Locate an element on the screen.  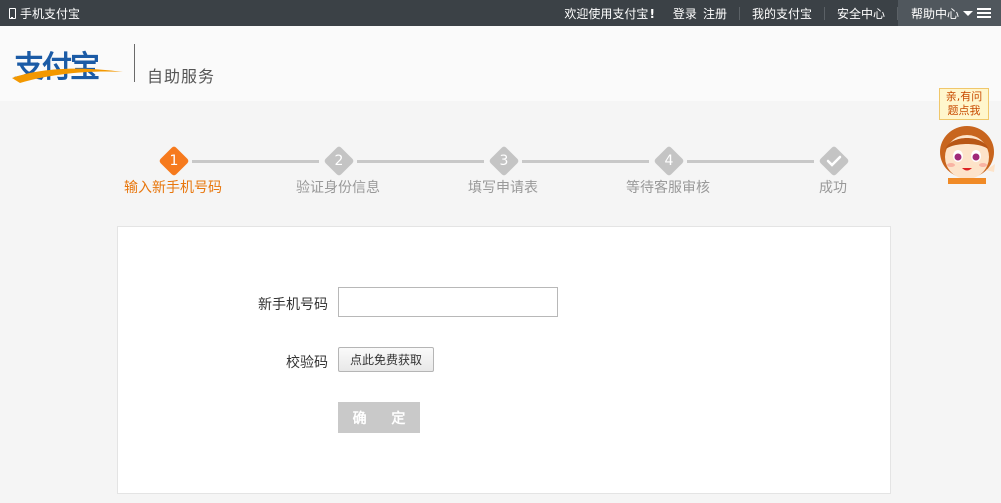
help-center-menu: 帮助中心 is located at coordinates (949, 13).